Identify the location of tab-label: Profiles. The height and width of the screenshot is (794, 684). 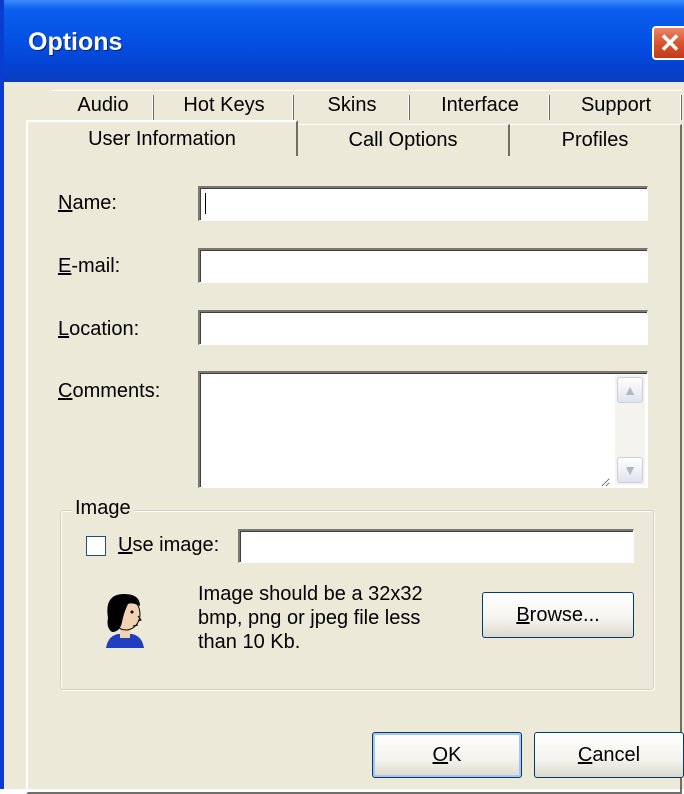
(595, 140).